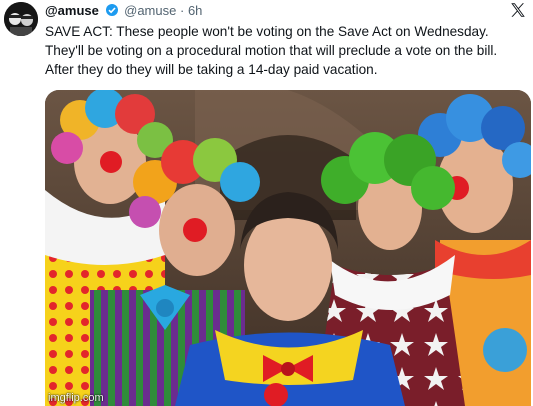 The image size is (533, 406). I want to click on timestamp: 6h, so click(195, 10).